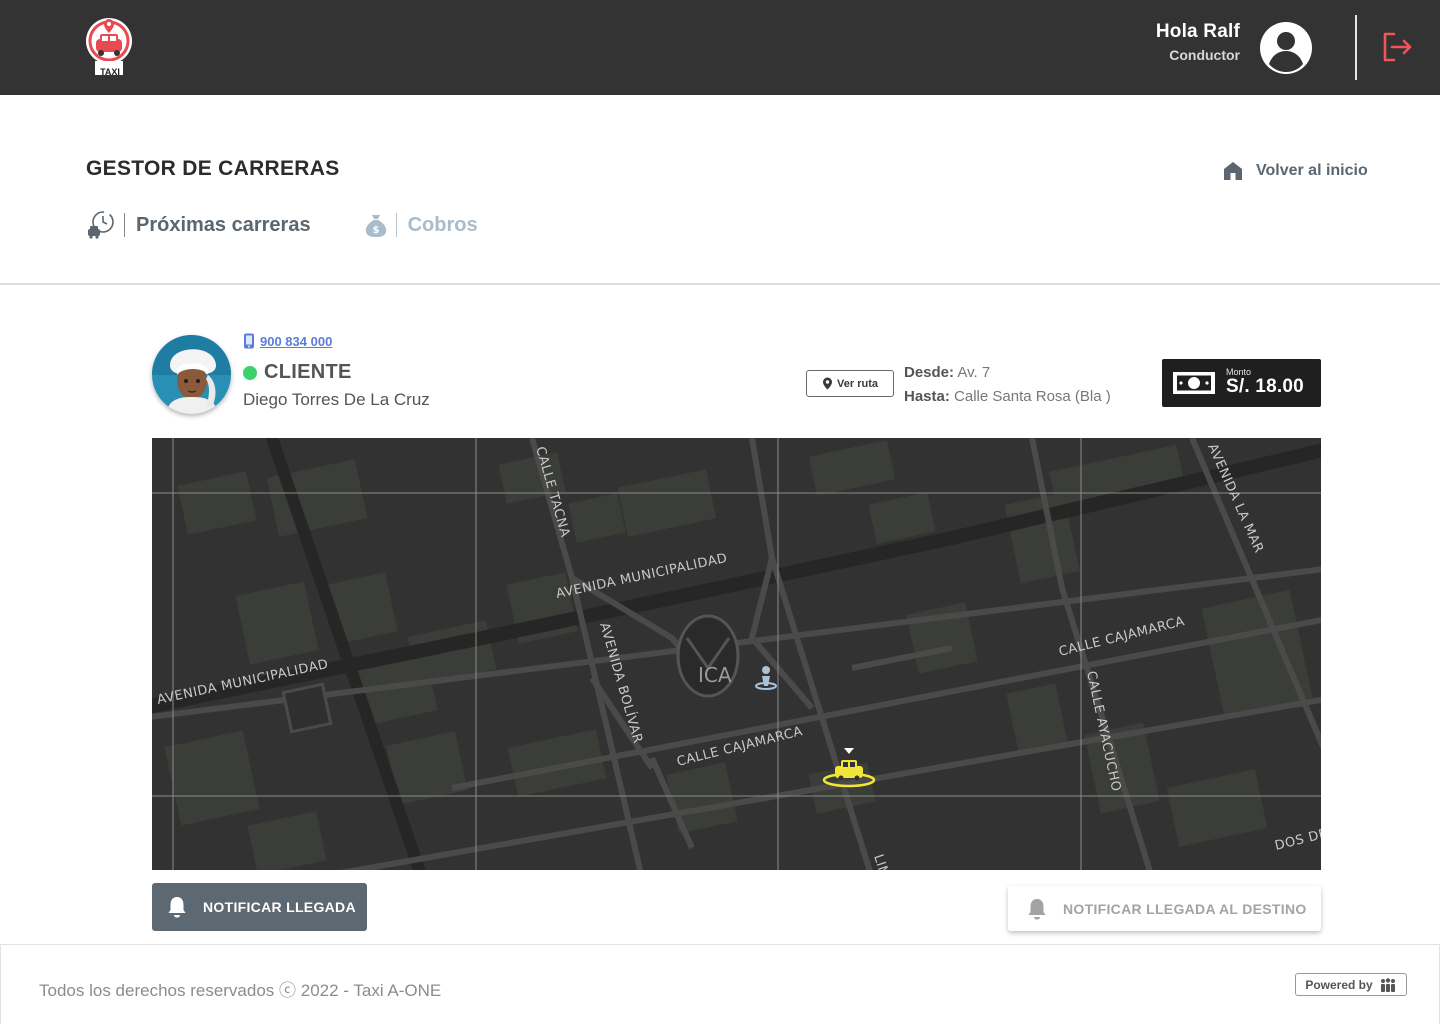 The height and width of the screenshot is (1024, 1440). Describe the element at coordinates (1387, 984) in the screenshot. I see `team-icon` at that location.